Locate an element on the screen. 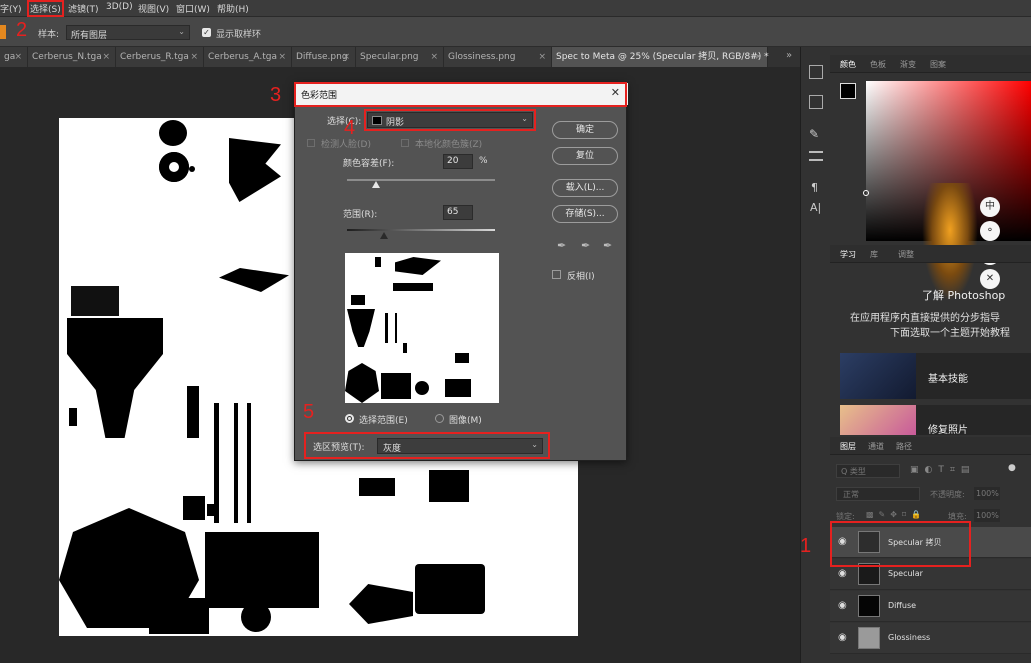  tab-doc-1: Cerberus_N.tga × is located at coordinates (72, 57).